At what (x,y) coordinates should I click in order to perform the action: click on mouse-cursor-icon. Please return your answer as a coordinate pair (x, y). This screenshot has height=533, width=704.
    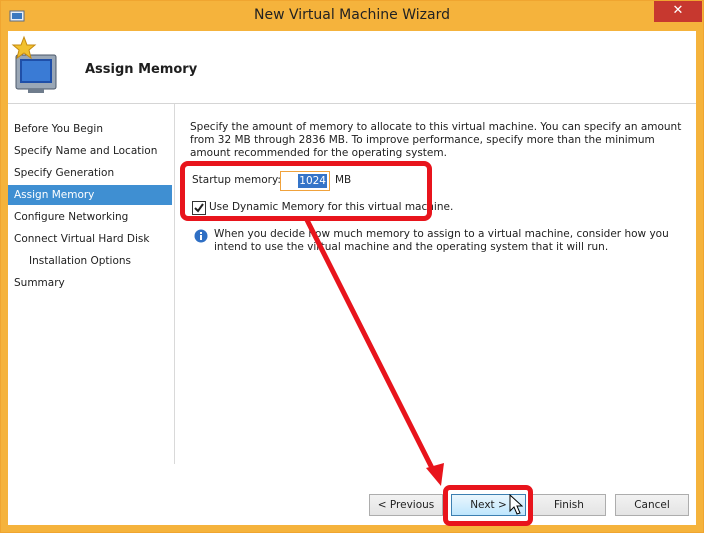
    Looking at the image, I should click on (516, 504).